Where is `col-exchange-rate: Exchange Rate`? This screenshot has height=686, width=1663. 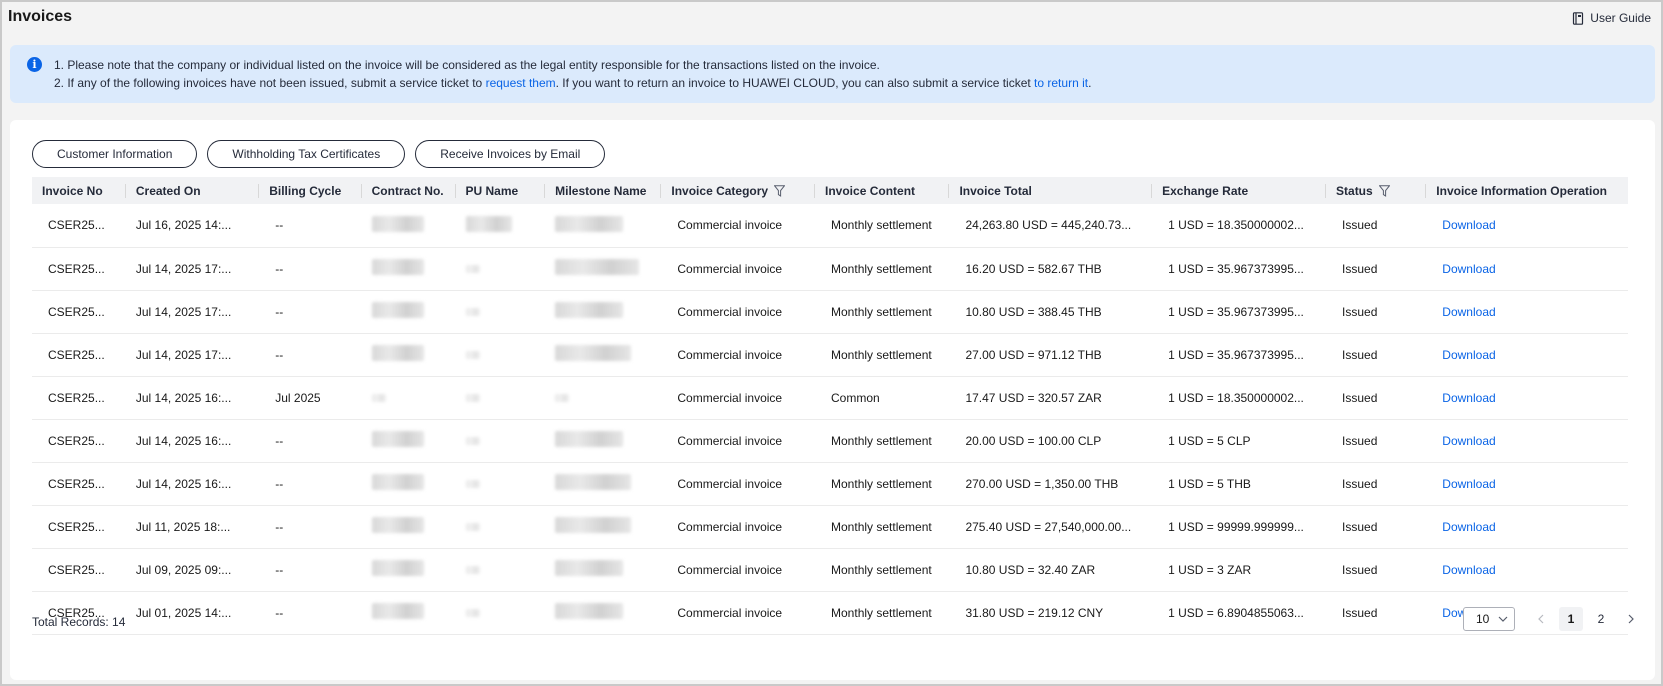
col-exchange-rate: Exchange Rate is located at coordinates (1239, 190).